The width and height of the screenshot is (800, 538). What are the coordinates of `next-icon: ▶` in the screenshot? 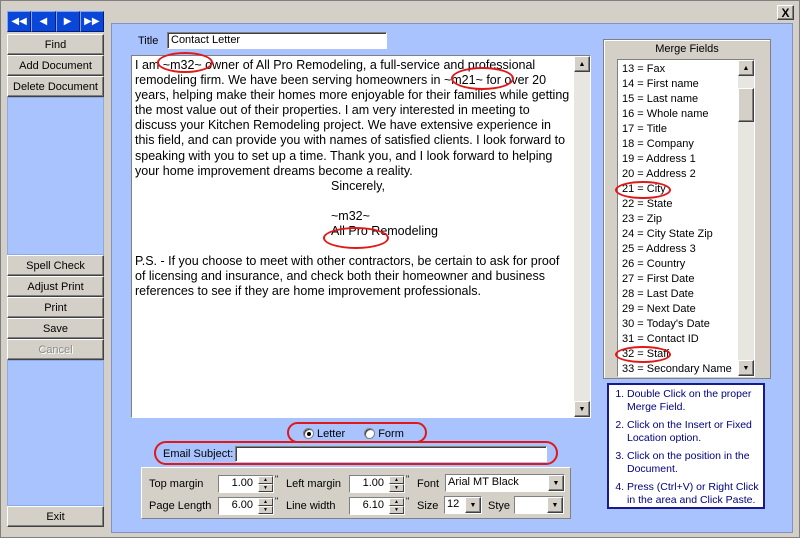 It's located at (67, 21).